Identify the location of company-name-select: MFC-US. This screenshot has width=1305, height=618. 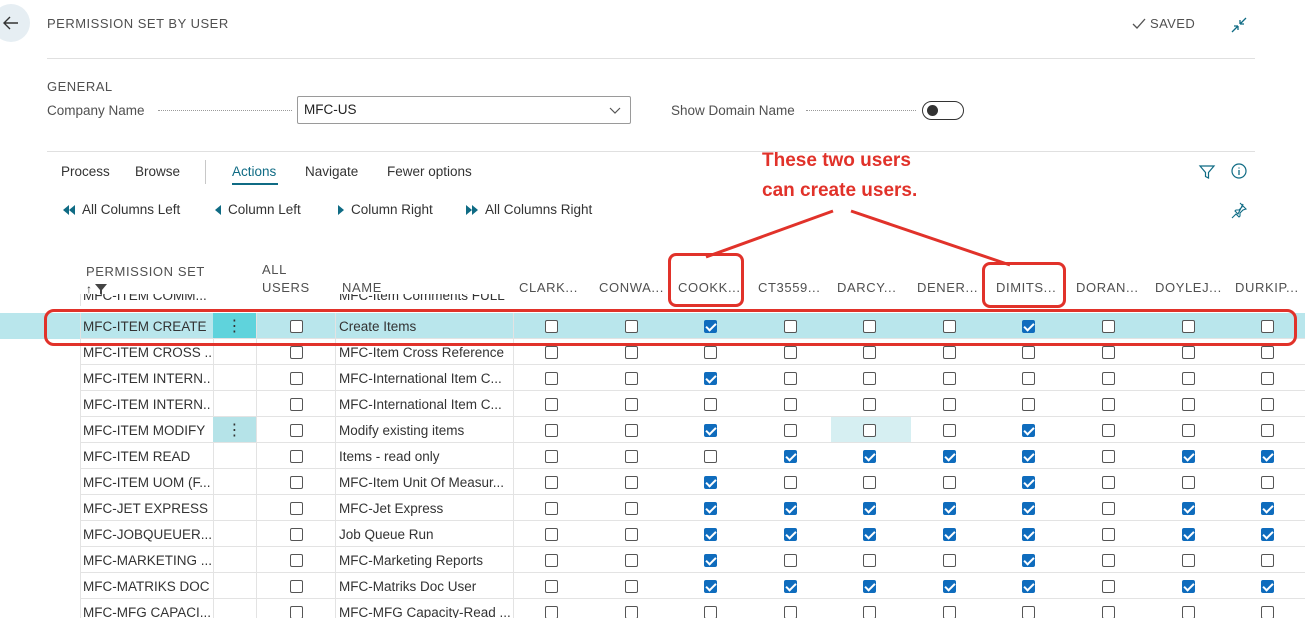
(464, 110).